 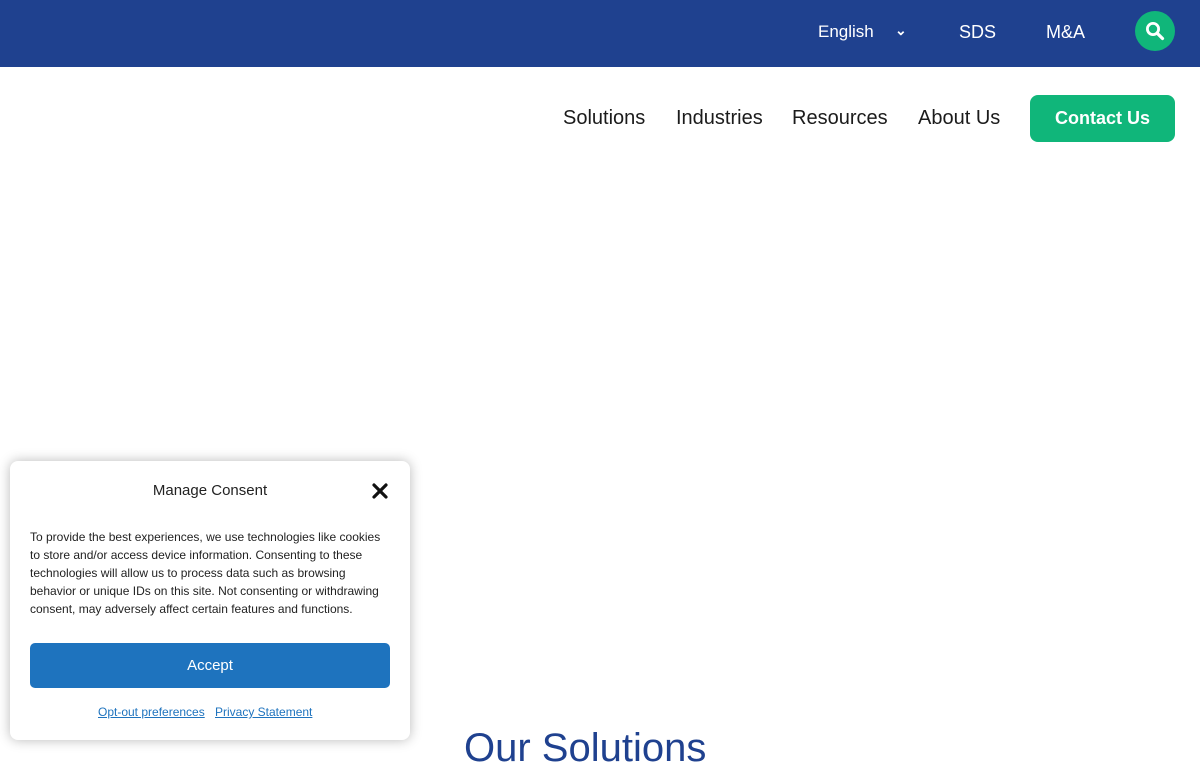 What do you see at coordinates (263, 712) in the screenshot?
I see `privacy-statement-link: Privacy Statement` at bounding box center [263, 712].